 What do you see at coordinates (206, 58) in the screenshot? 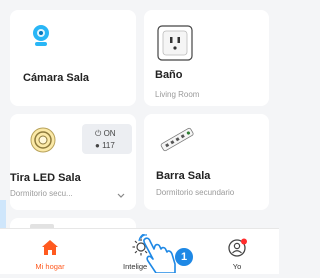
I see `device-card-plug: Baño Living Room` at bounding box center [206, 58].